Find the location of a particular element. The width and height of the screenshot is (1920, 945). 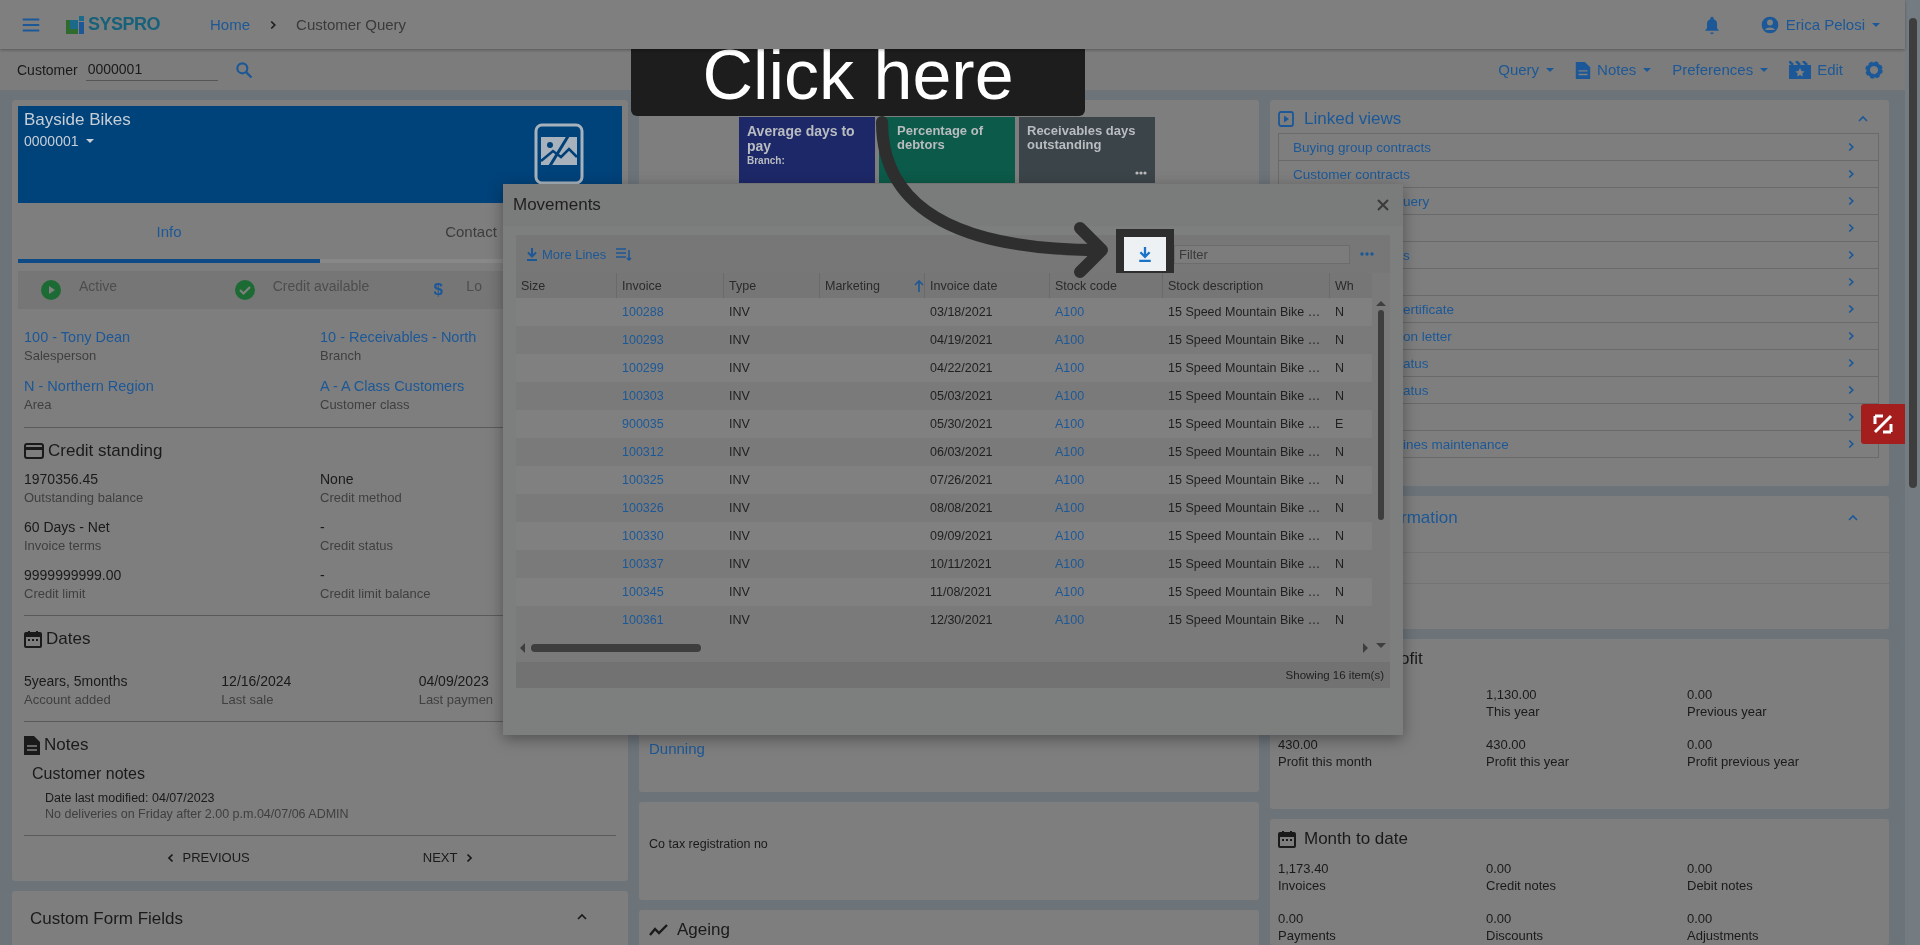

user-menu: Erica Pelosi is located at coordinates (1820, 24).